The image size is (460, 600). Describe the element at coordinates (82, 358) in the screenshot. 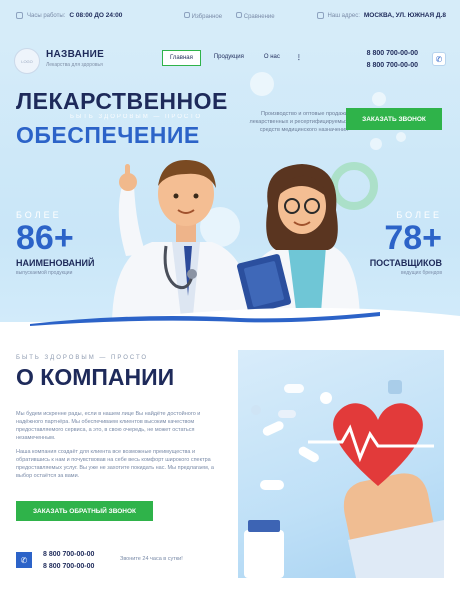

I see `about-kicker: БЫТЬ ЗДОРОВЫМ — ПРОСТО` at that location.